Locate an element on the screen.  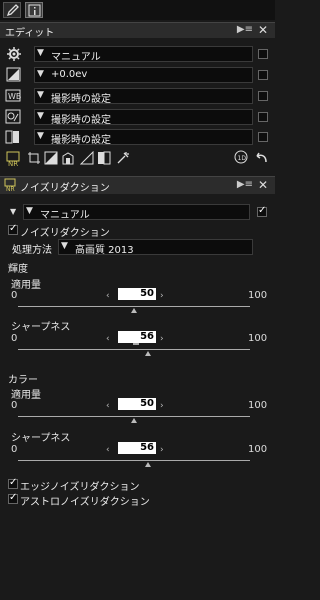
edit-tool-row: NR 1D is located at coordinates (137, 159).